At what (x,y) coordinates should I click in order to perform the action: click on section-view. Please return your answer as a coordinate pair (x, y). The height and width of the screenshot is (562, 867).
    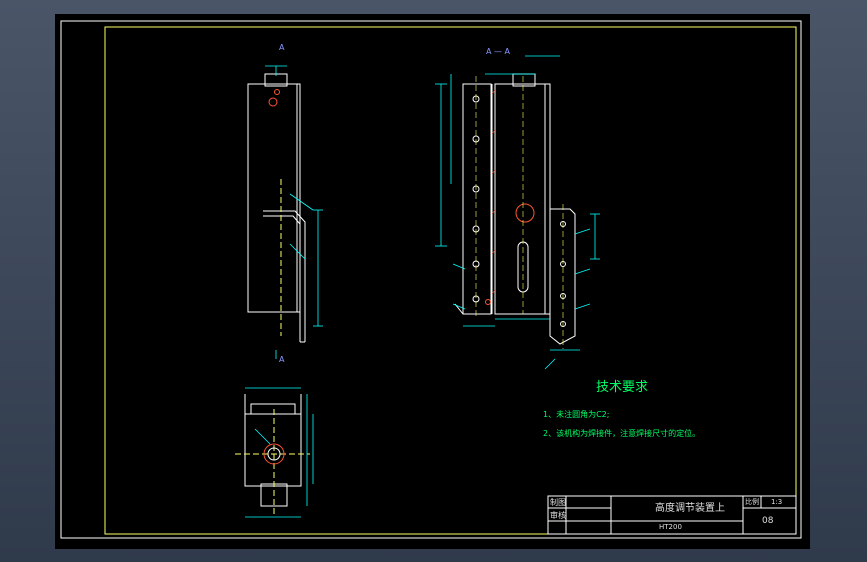
    Looking at the image, I should click on (515, 209).